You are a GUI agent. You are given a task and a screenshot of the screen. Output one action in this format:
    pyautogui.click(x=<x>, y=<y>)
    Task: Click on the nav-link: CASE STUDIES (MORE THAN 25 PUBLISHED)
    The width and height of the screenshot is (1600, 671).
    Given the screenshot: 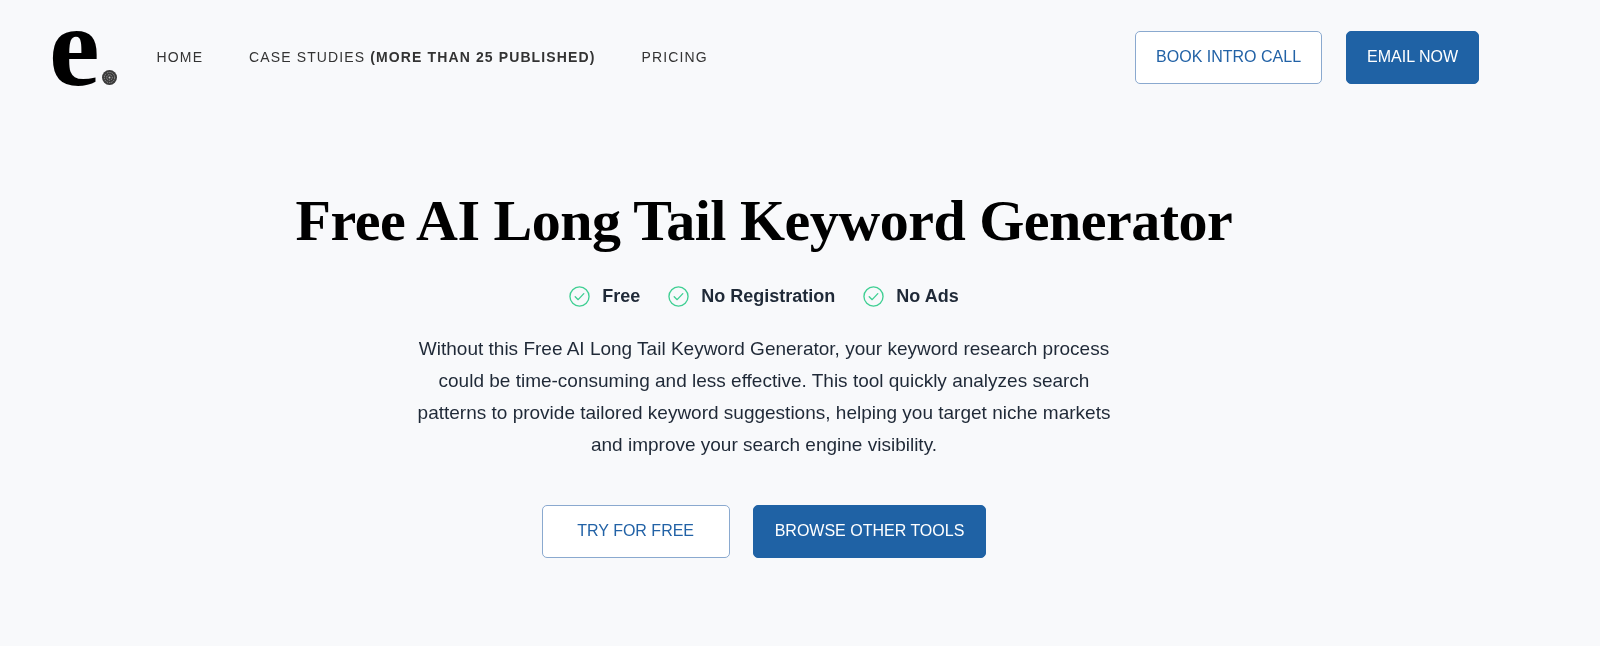 What is the action you would take?
    pyautogui.click(x=422, y=57)
    